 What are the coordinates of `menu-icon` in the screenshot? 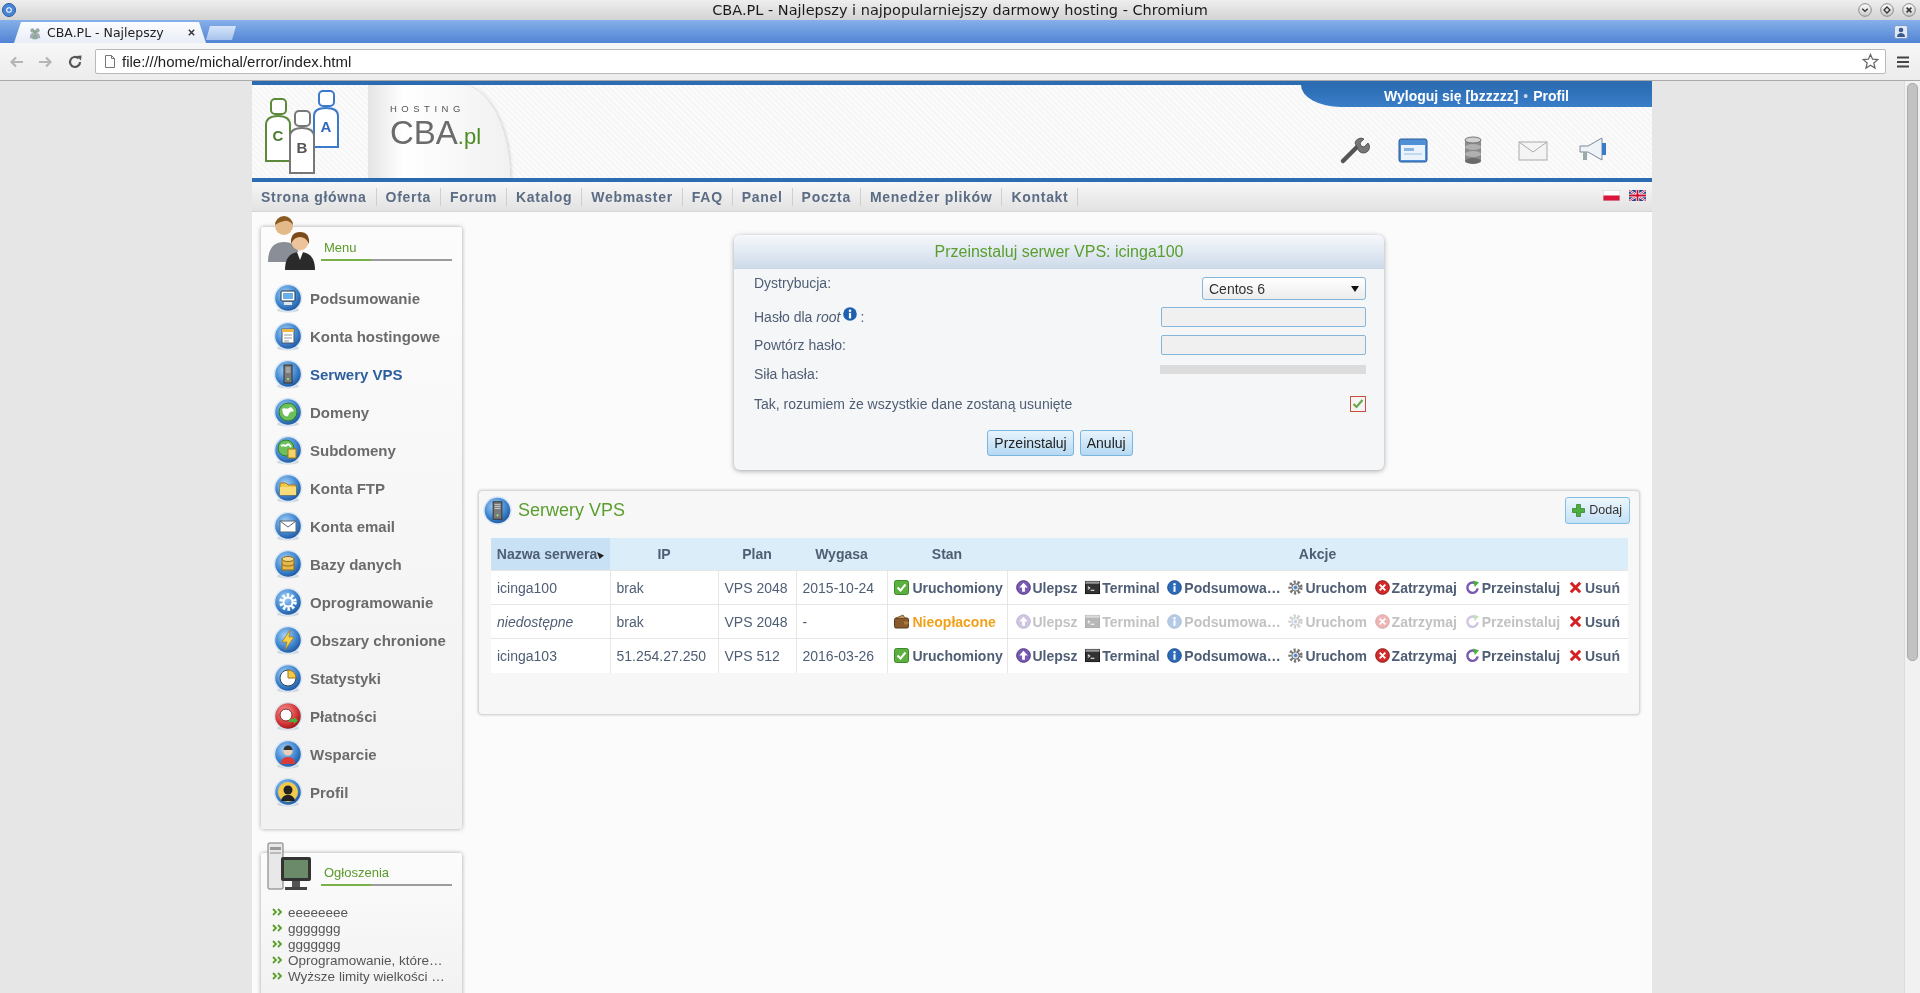 It's located at (1903, 61).